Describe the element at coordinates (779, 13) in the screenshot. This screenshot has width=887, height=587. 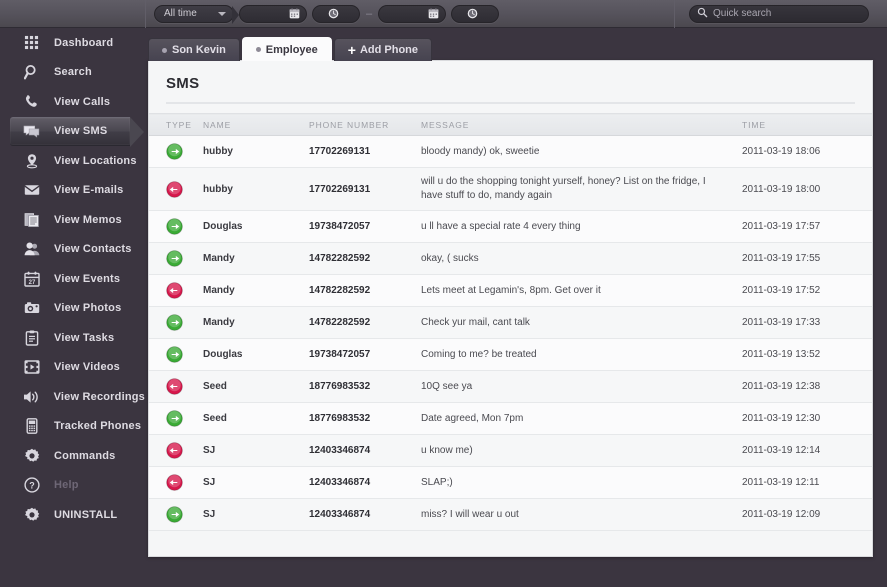
I see `quick-search-field: Quick search` at that location.